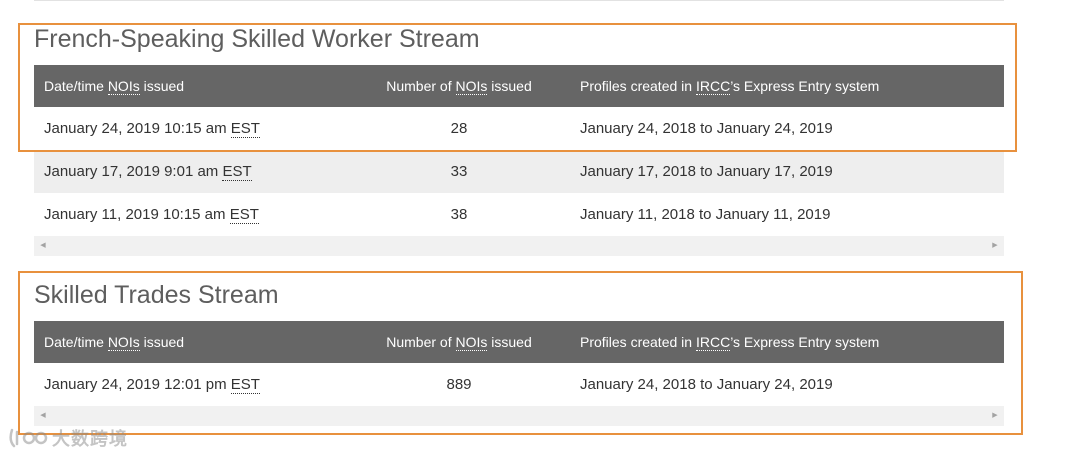 The width and height of the screenshot is (1075, 457). Describe the element at coordinates (706, 171) in the screenshot. I see `cell-profile-range: January 17, 2018 to January 17, 2019` at that location.